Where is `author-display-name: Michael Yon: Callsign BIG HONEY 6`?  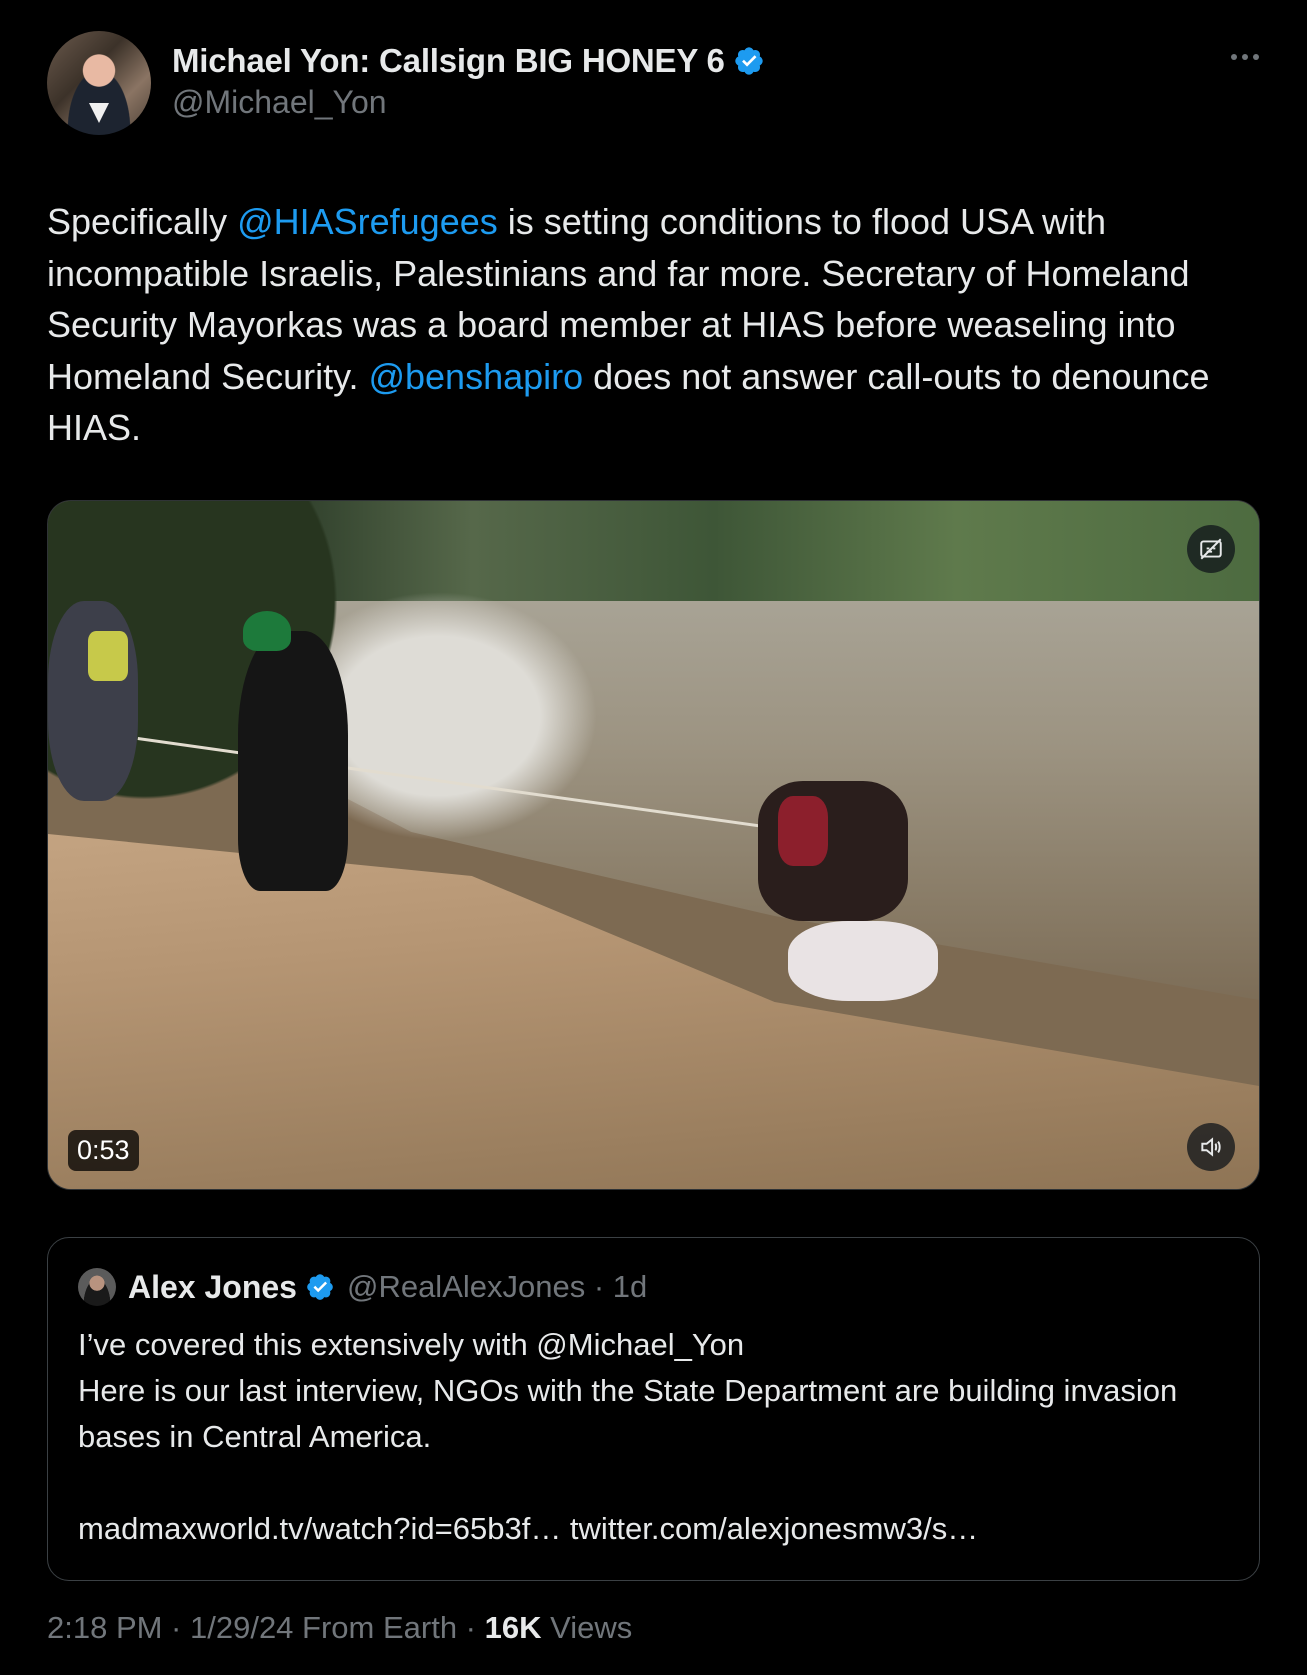 author-display-name: Michael Yon: Callsign BIG HONEY 6 is located at coordinates (448, 61).